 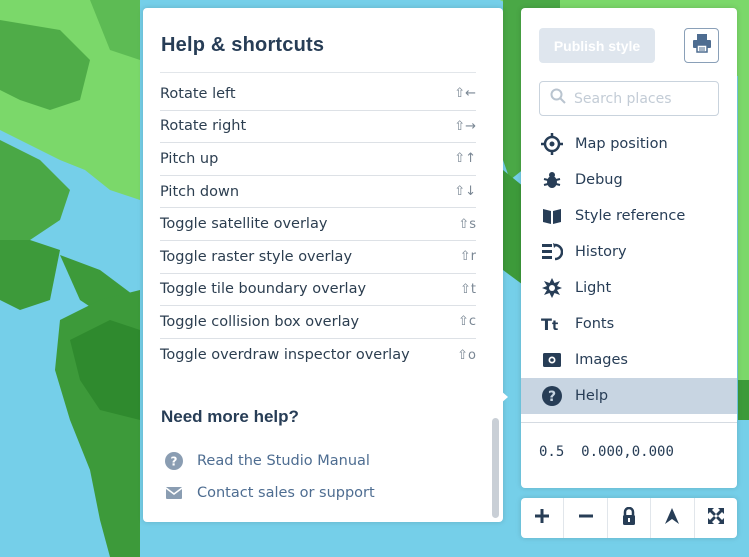 I want to click on menu-label: Style reference, so click(x=630, y=216).